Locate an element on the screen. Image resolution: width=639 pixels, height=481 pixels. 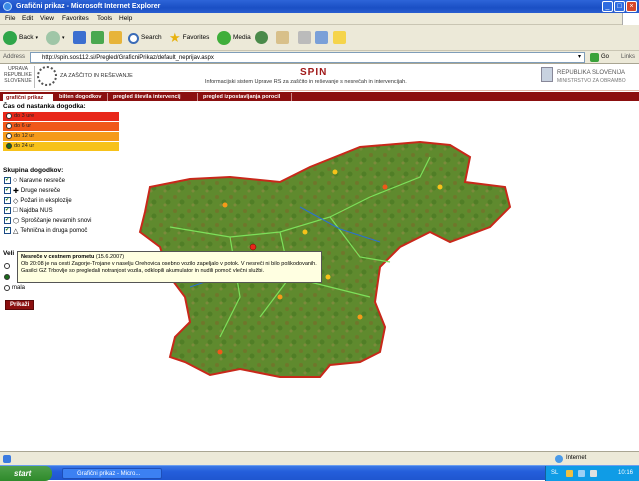
close-button: × is located at coordinates (631, 6).